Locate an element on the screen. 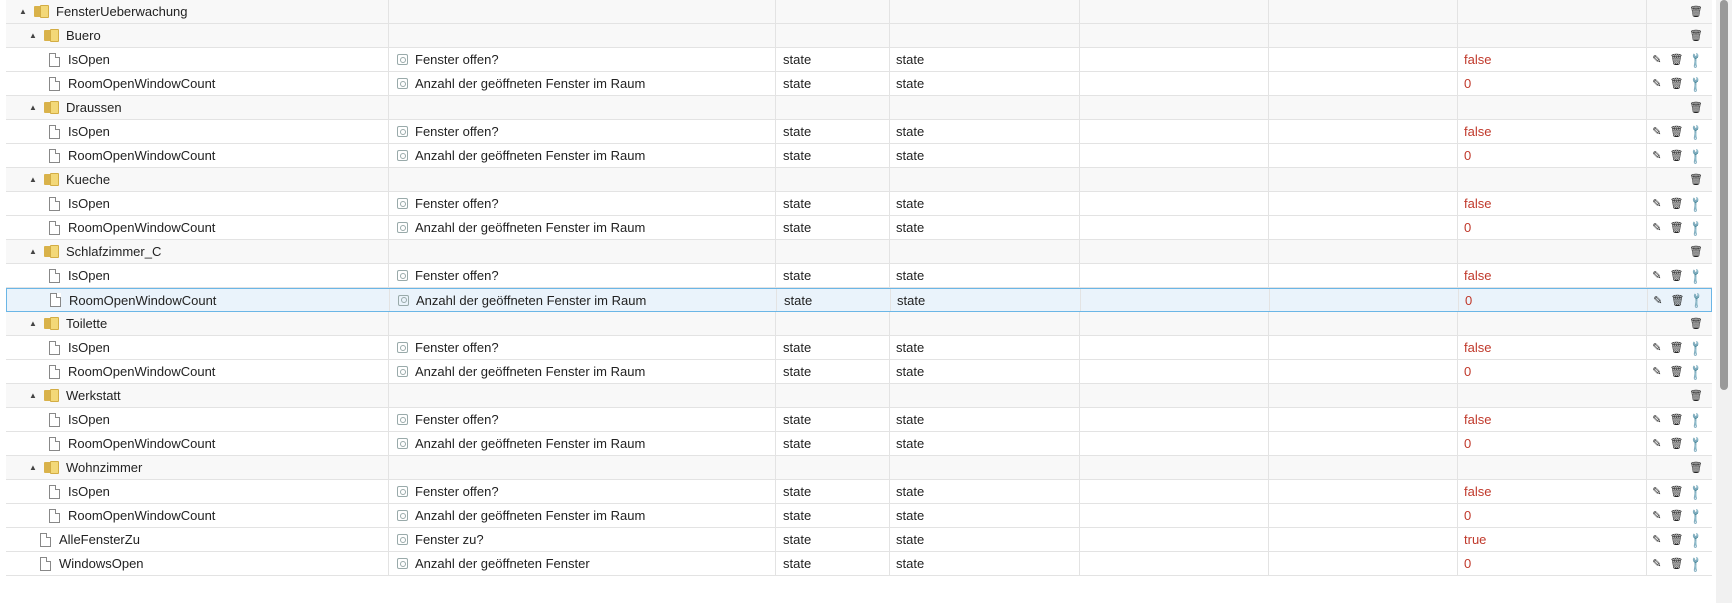 Image resolution: width=1732 pixels, height=603 pixels. name-cell: AlleFensterZu is located at coordinates (197, 539).